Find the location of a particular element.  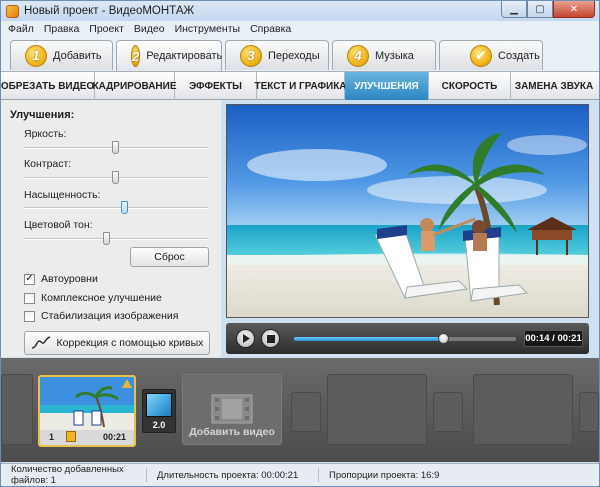

minimize-icon: ▁ is located at coordinates (514, 9).